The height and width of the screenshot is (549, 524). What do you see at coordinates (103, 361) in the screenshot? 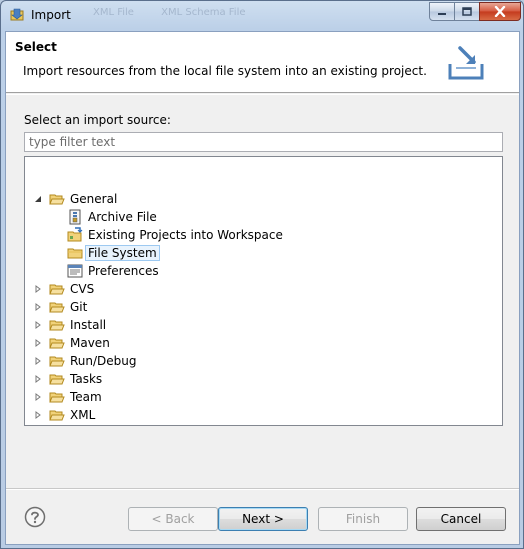
I see `tree-item-label: Run/Debug` at bounding box center [103, 361].